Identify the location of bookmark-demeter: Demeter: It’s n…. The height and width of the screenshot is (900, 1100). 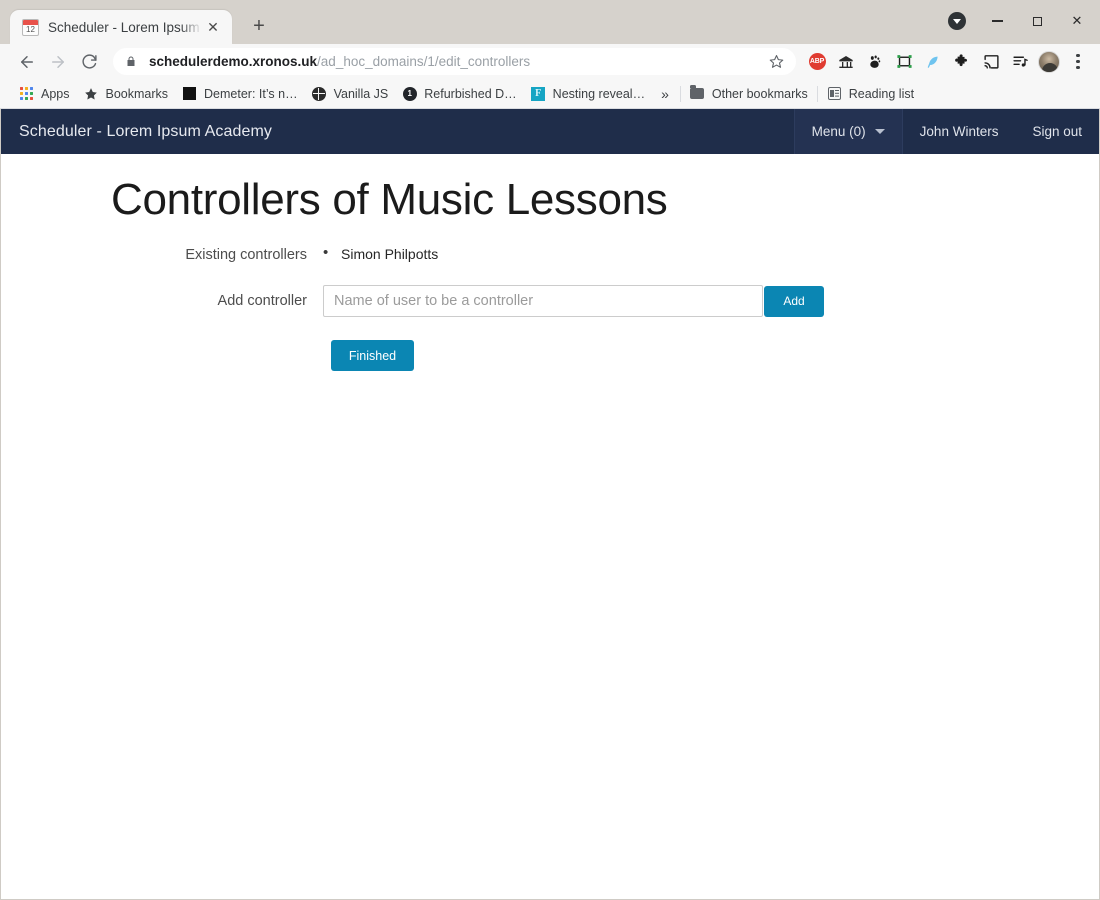
(240, 94).